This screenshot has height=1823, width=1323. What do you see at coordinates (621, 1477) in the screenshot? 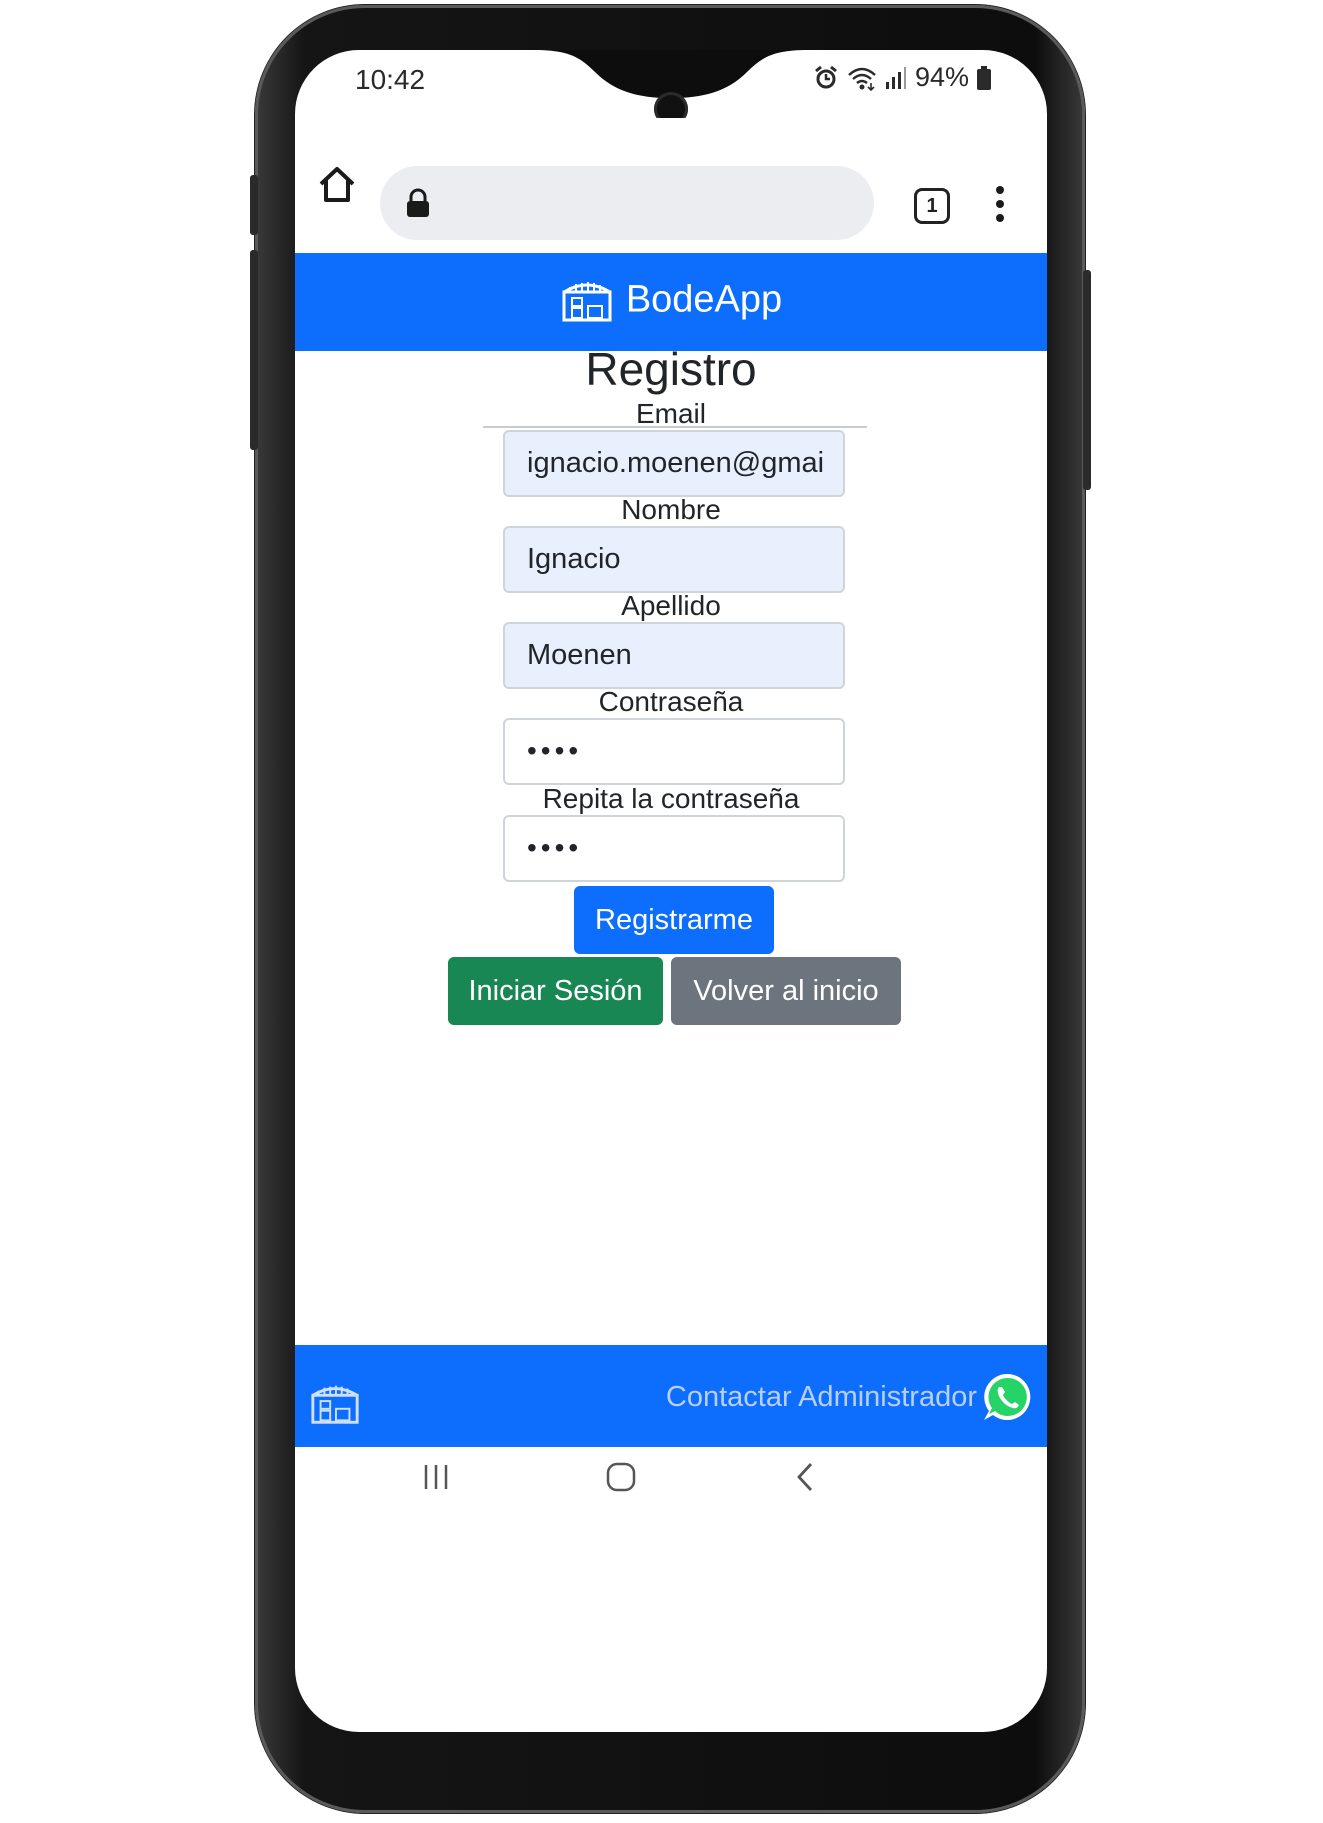
I see `home-key-icon` at bounding box center [621, 1477].